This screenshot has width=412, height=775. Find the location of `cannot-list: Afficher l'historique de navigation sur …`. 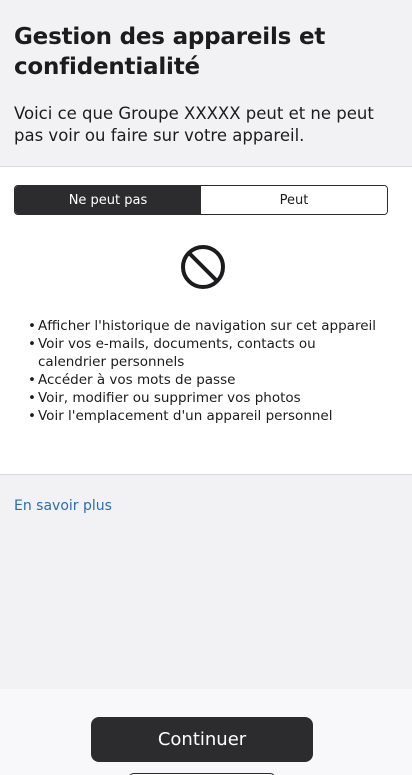

cannot-list: Afficher l'historique de navigation sur … is located at coordinates (208, 371).